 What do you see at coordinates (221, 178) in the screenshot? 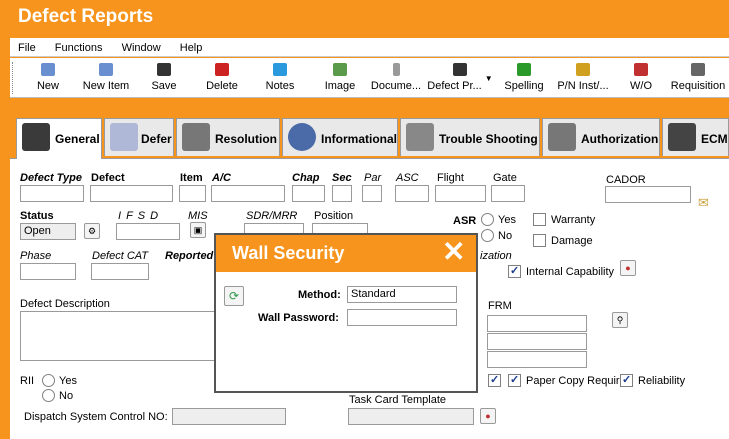
I see `ac-label: A/C` at bounding box center [221, 178].